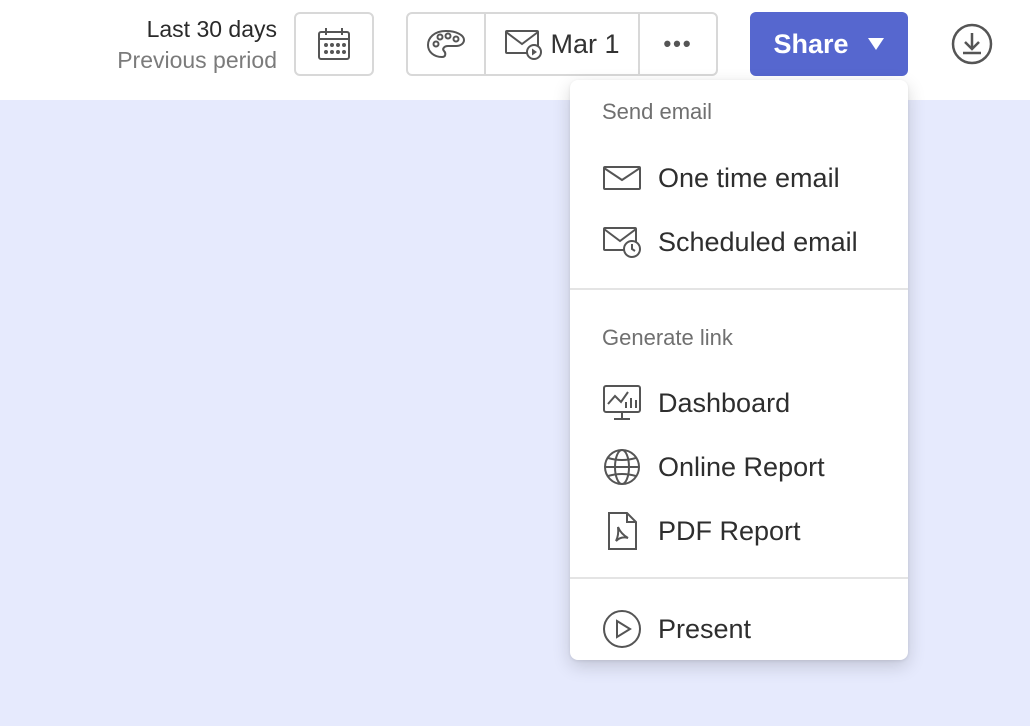 The image size is (1030, 726). I want to click on menu-item-label: Present, so click(705, 628).